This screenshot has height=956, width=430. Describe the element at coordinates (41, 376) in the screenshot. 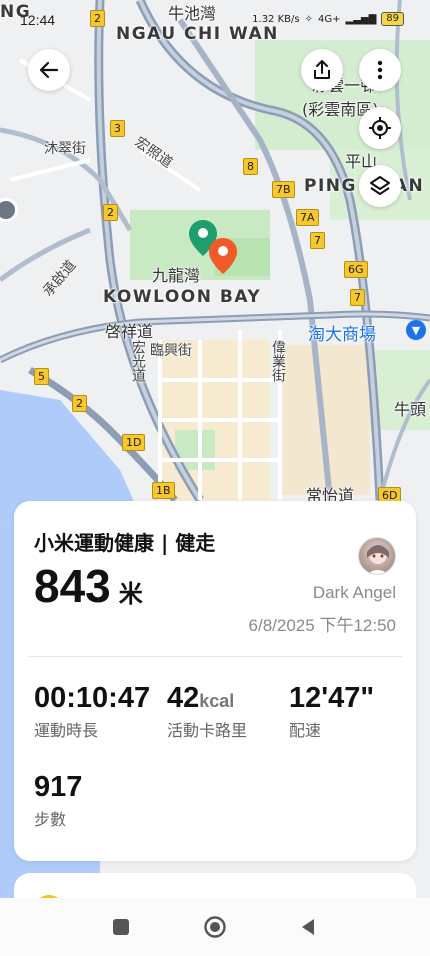

I see `route-shield: 5` at that location.